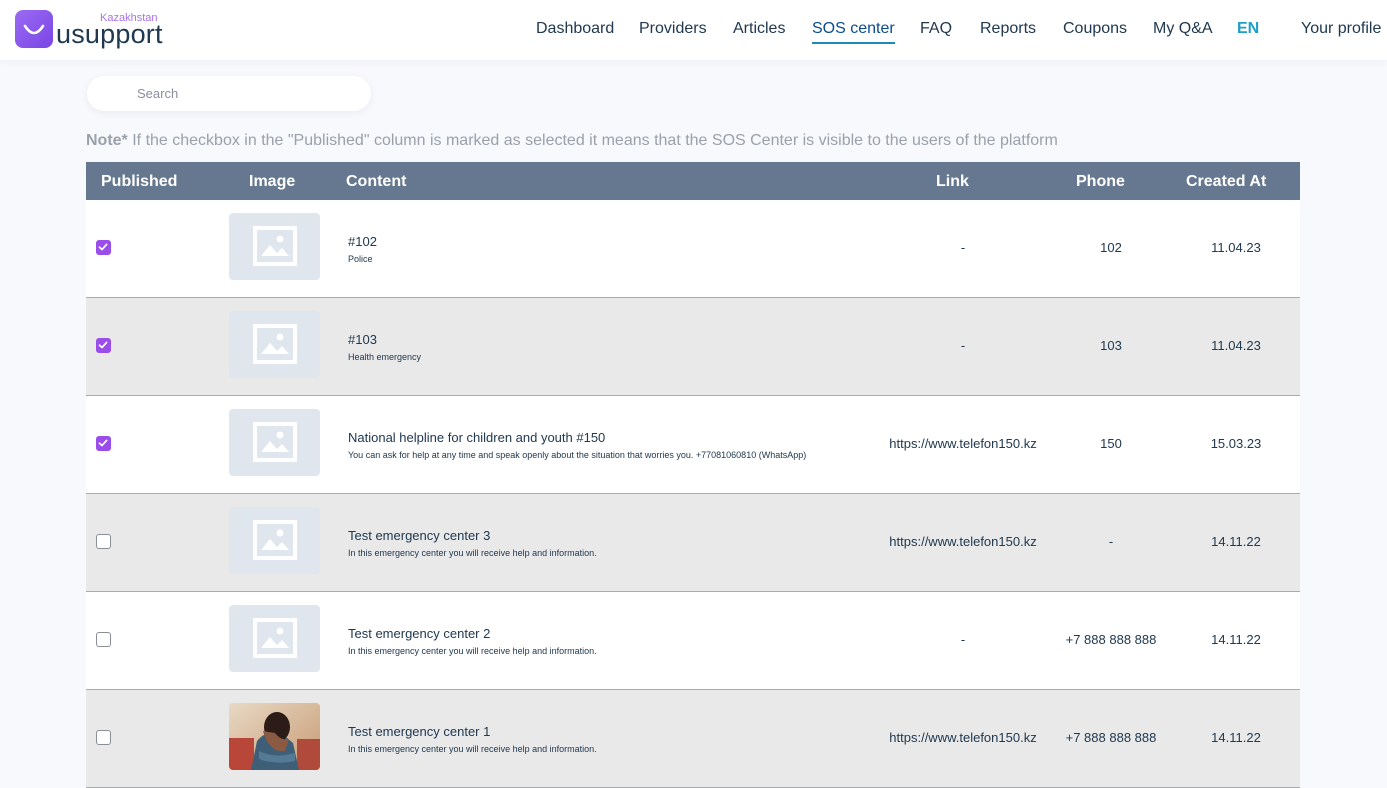 The image size is (1387, 788). I want to click on sos-title: #102, so click(362, 241).